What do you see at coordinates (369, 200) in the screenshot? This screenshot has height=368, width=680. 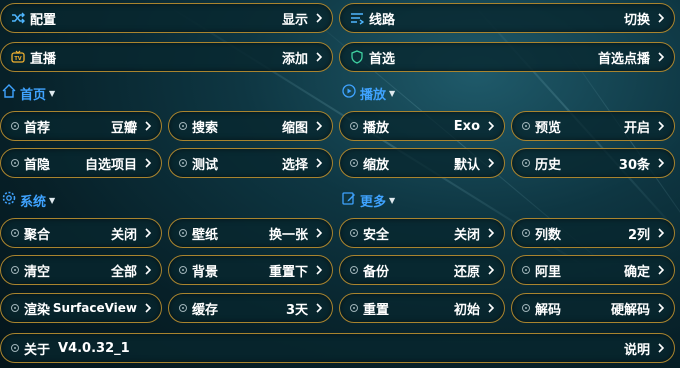 I see `section-more: 更多 ▼` at bounding box center [369, 200].